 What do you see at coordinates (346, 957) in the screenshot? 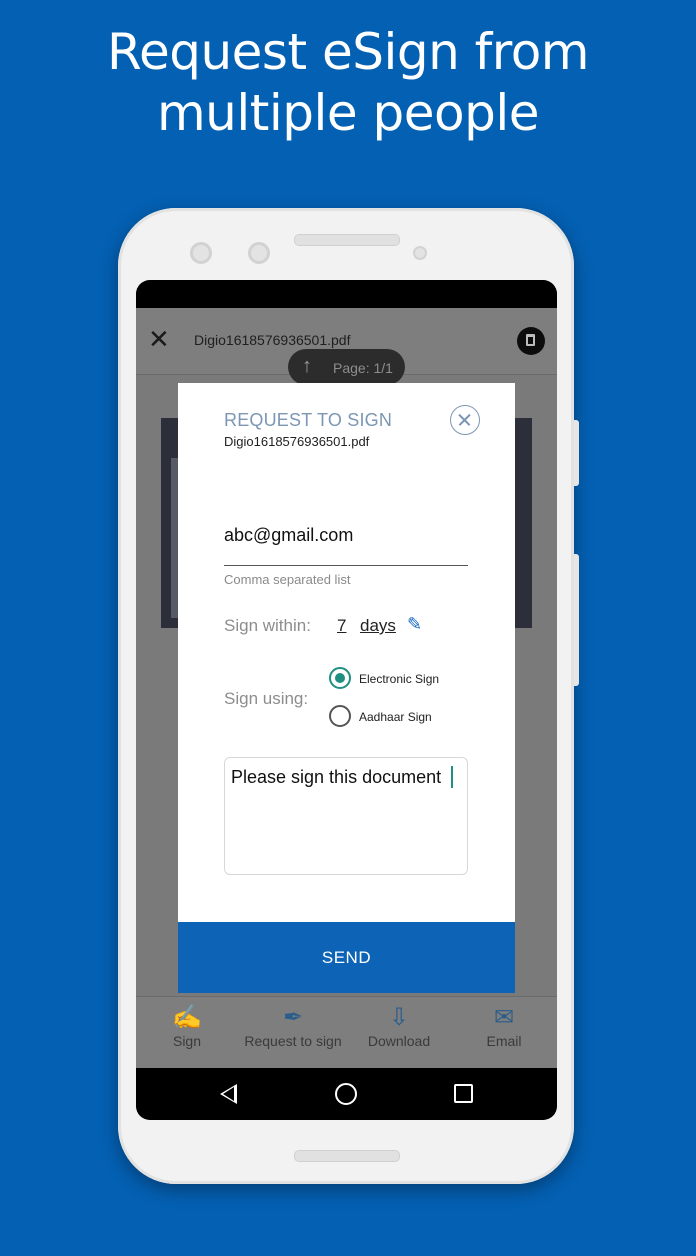
I see `send-button: SEND` at bounding box center [346, 957].